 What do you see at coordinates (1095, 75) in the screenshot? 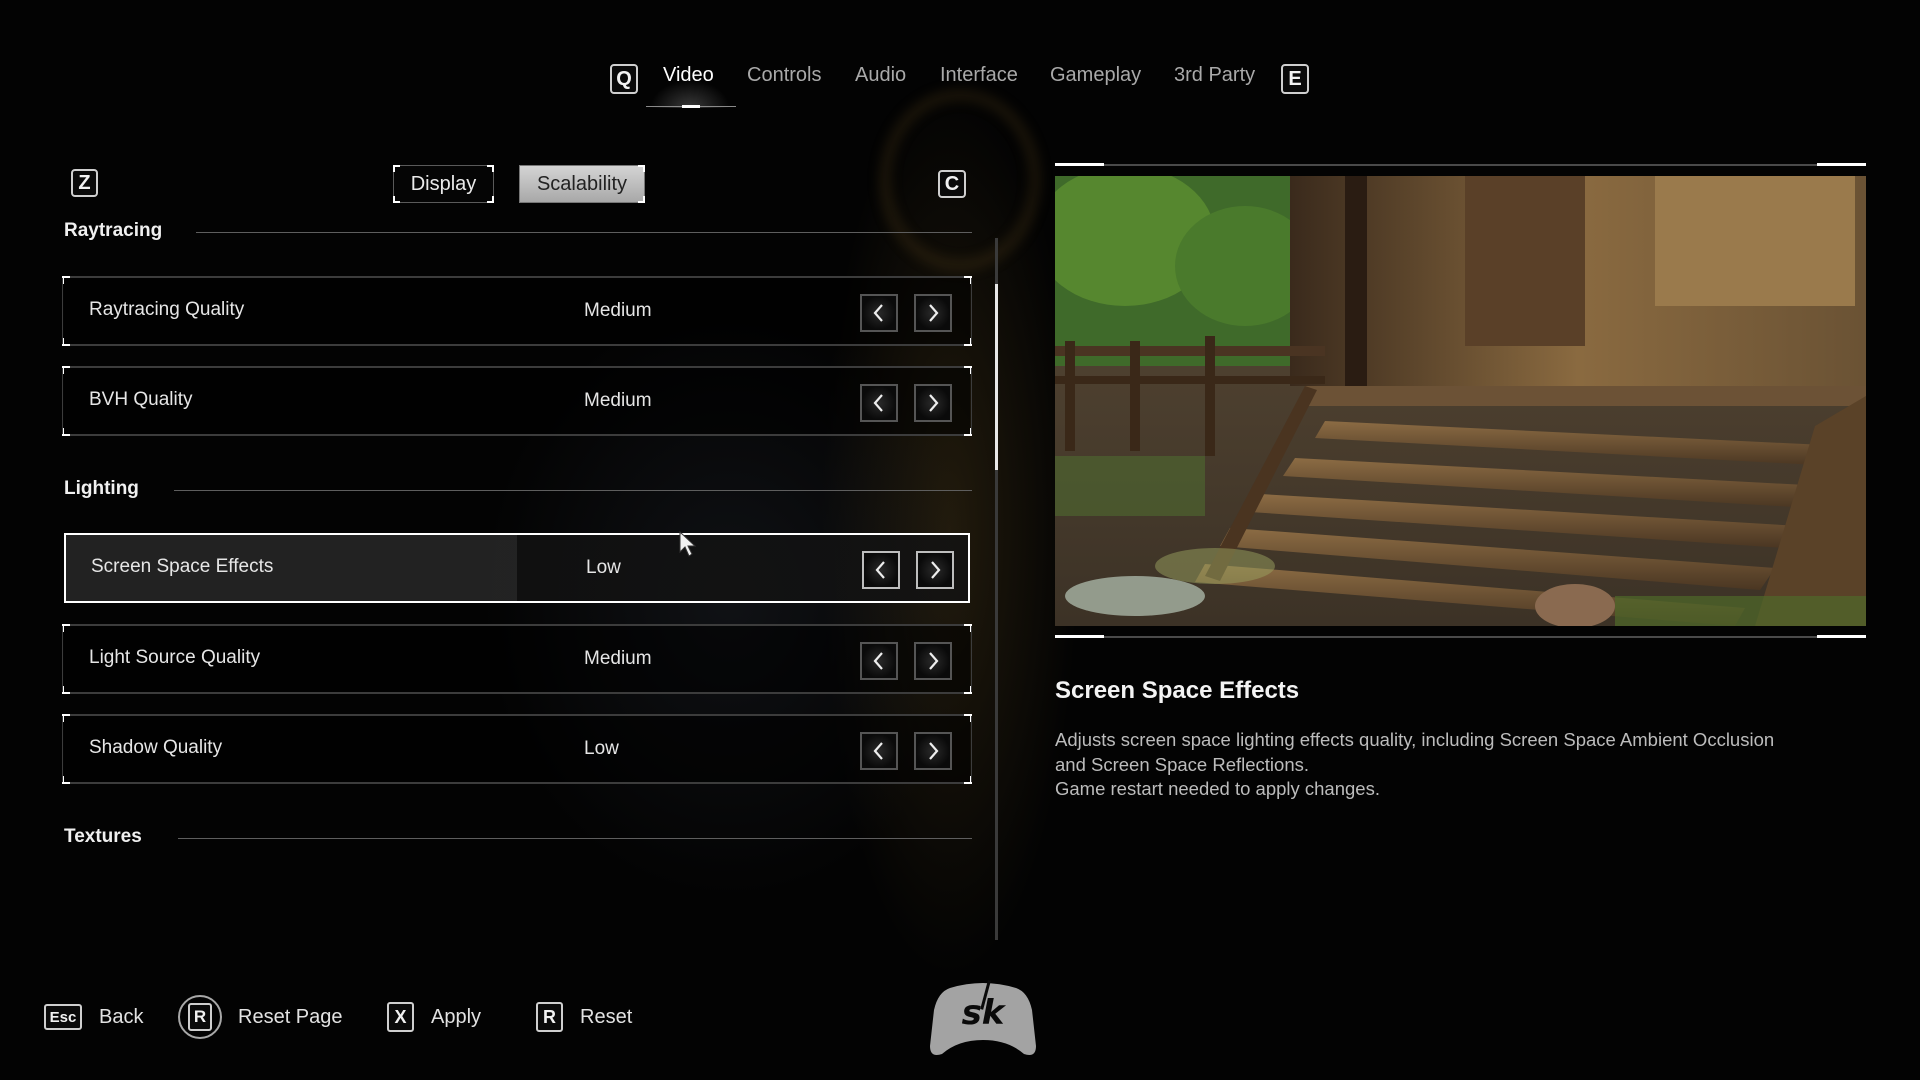
I see `tab-gameplay: Gameplay` at bounding box center [1095, 75].